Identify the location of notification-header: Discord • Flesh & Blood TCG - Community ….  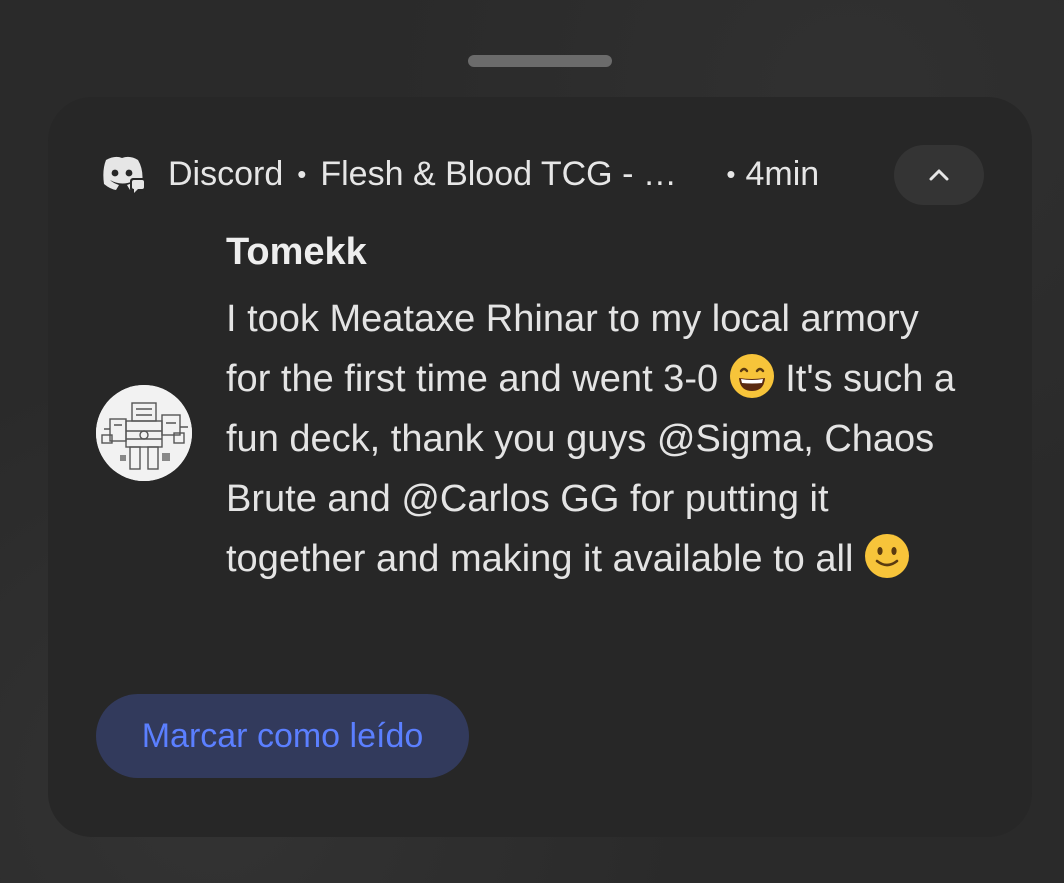
(459, 174).